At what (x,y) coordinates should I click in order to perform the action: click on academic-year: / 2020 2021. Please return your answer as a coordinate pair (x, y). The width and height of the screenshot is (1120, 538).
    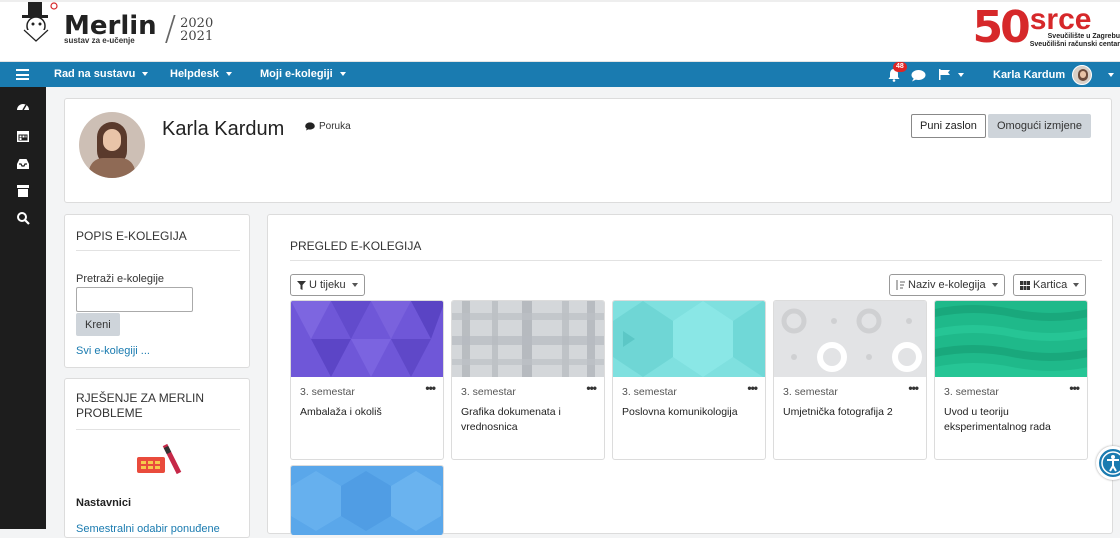
    Looking at the image, I should click on (189, 30).